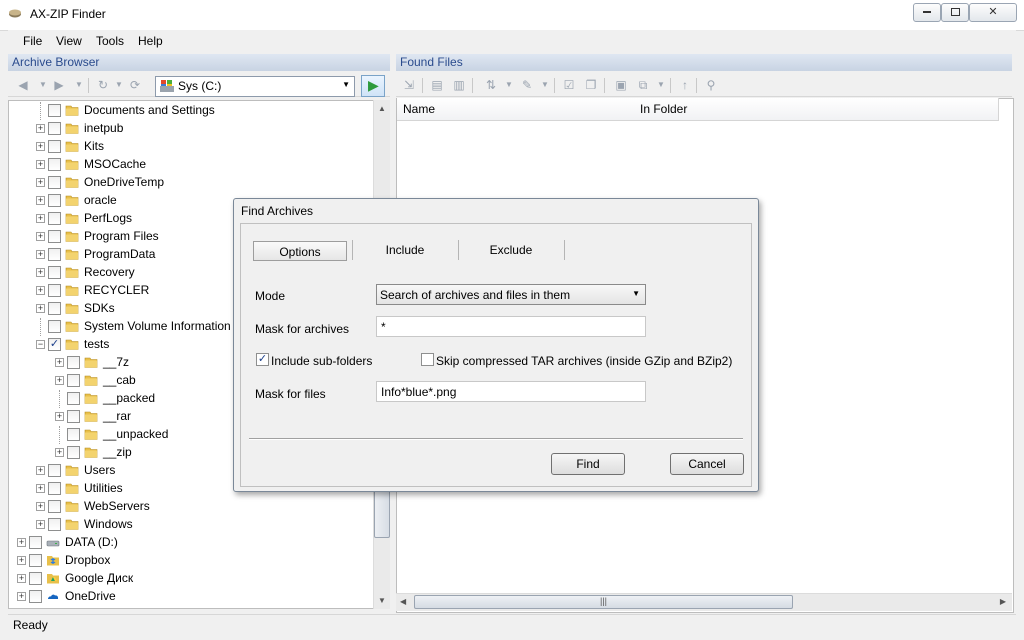 Image resolution: width=1024 pixels, height=640 pixels. What do you see at coordinates (711, 85) in the screenshot?
I see `binoculars-icon: ⚲` at bounding box center [711, 85].